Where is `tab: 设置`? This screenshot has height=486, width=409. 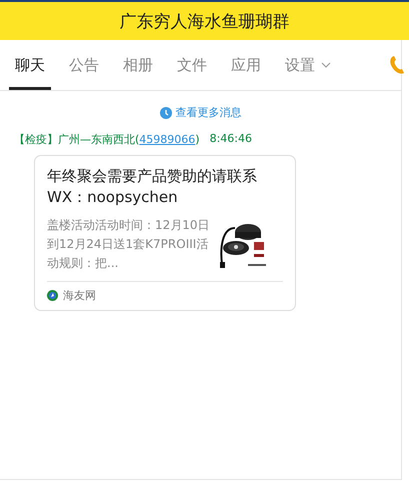
tab: 设置 is located at coordinates (308, 66).